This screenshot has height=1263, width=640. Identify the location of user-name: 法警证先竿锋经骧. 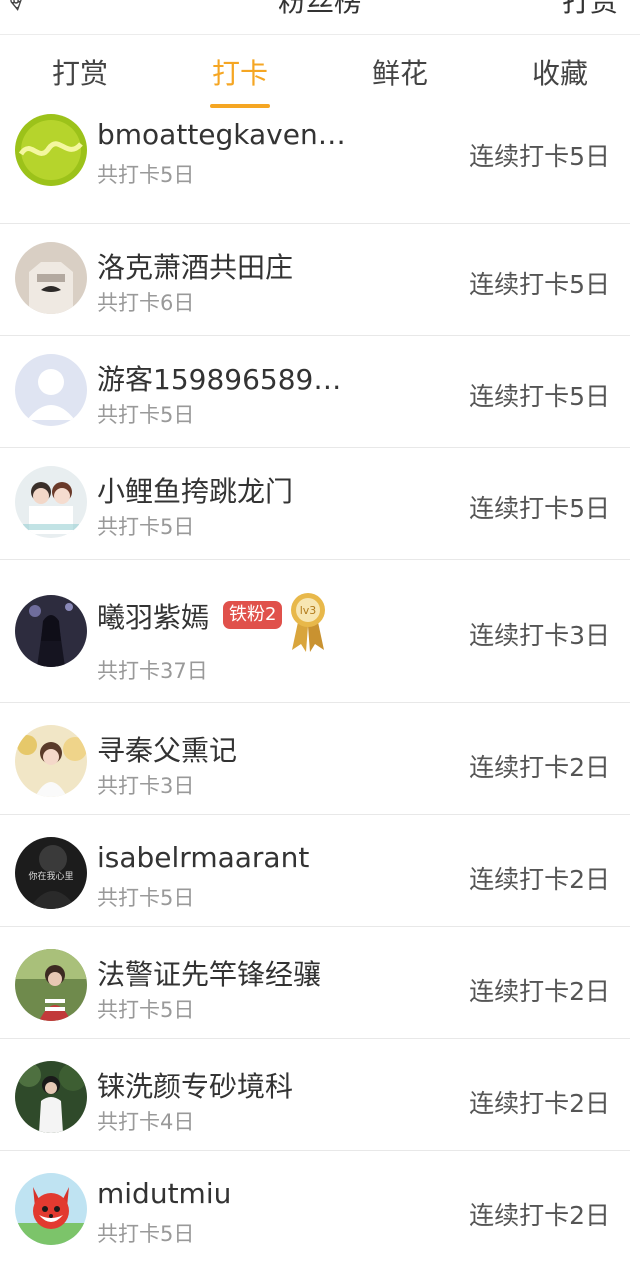
(209, 974).